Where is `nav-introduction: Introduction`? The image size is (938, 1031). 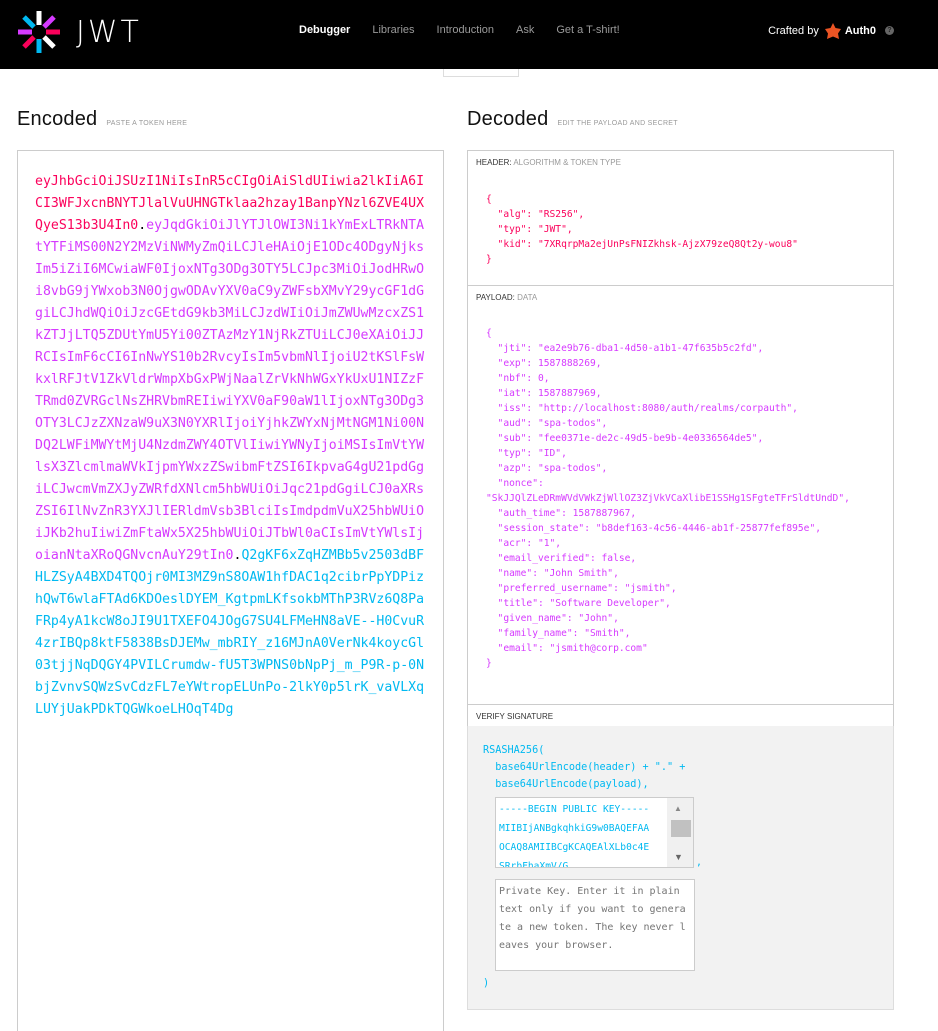 nav-introduction: Introduction is located at coordinates (465, 30).